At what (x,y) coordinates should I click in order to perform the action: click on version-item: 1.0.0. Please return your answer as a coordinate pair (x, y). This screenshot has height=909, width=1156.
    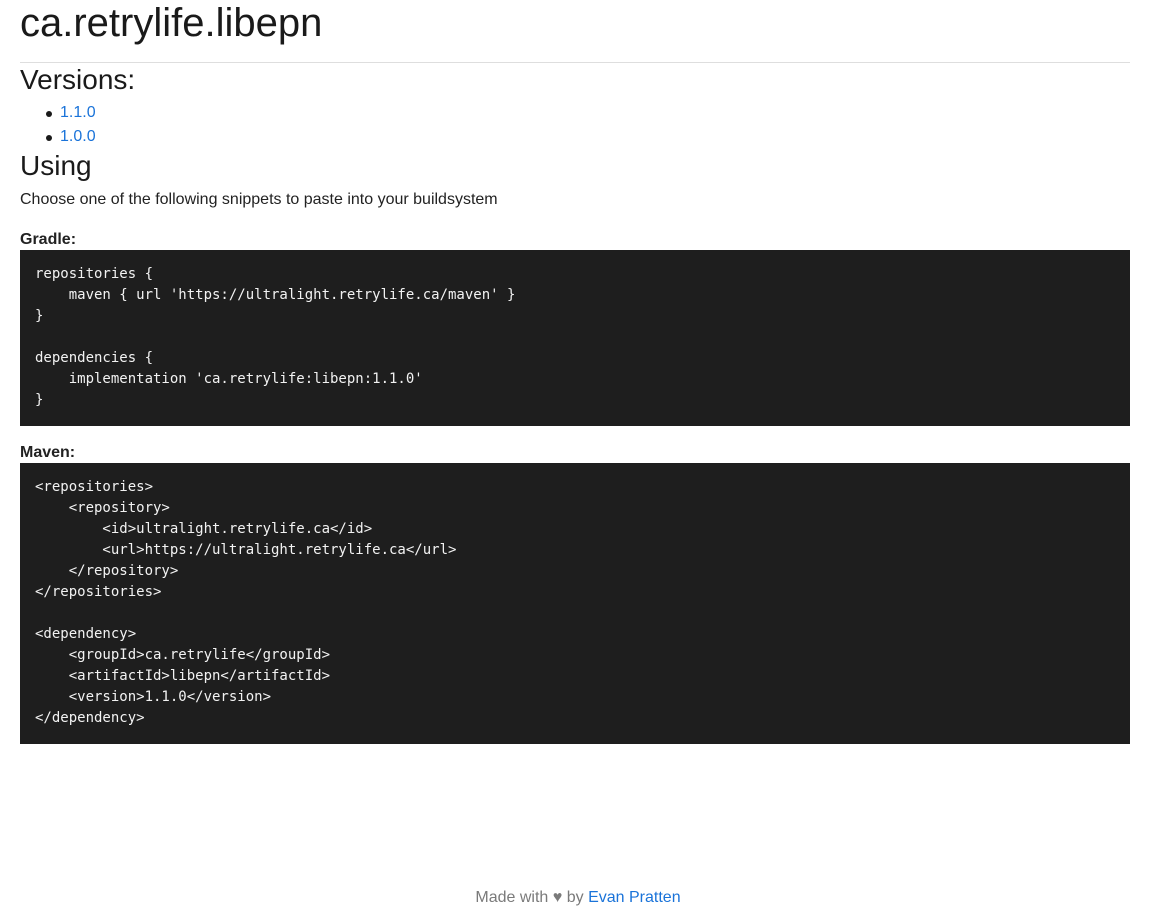
    Looking at the image, I should click on (588, 137).